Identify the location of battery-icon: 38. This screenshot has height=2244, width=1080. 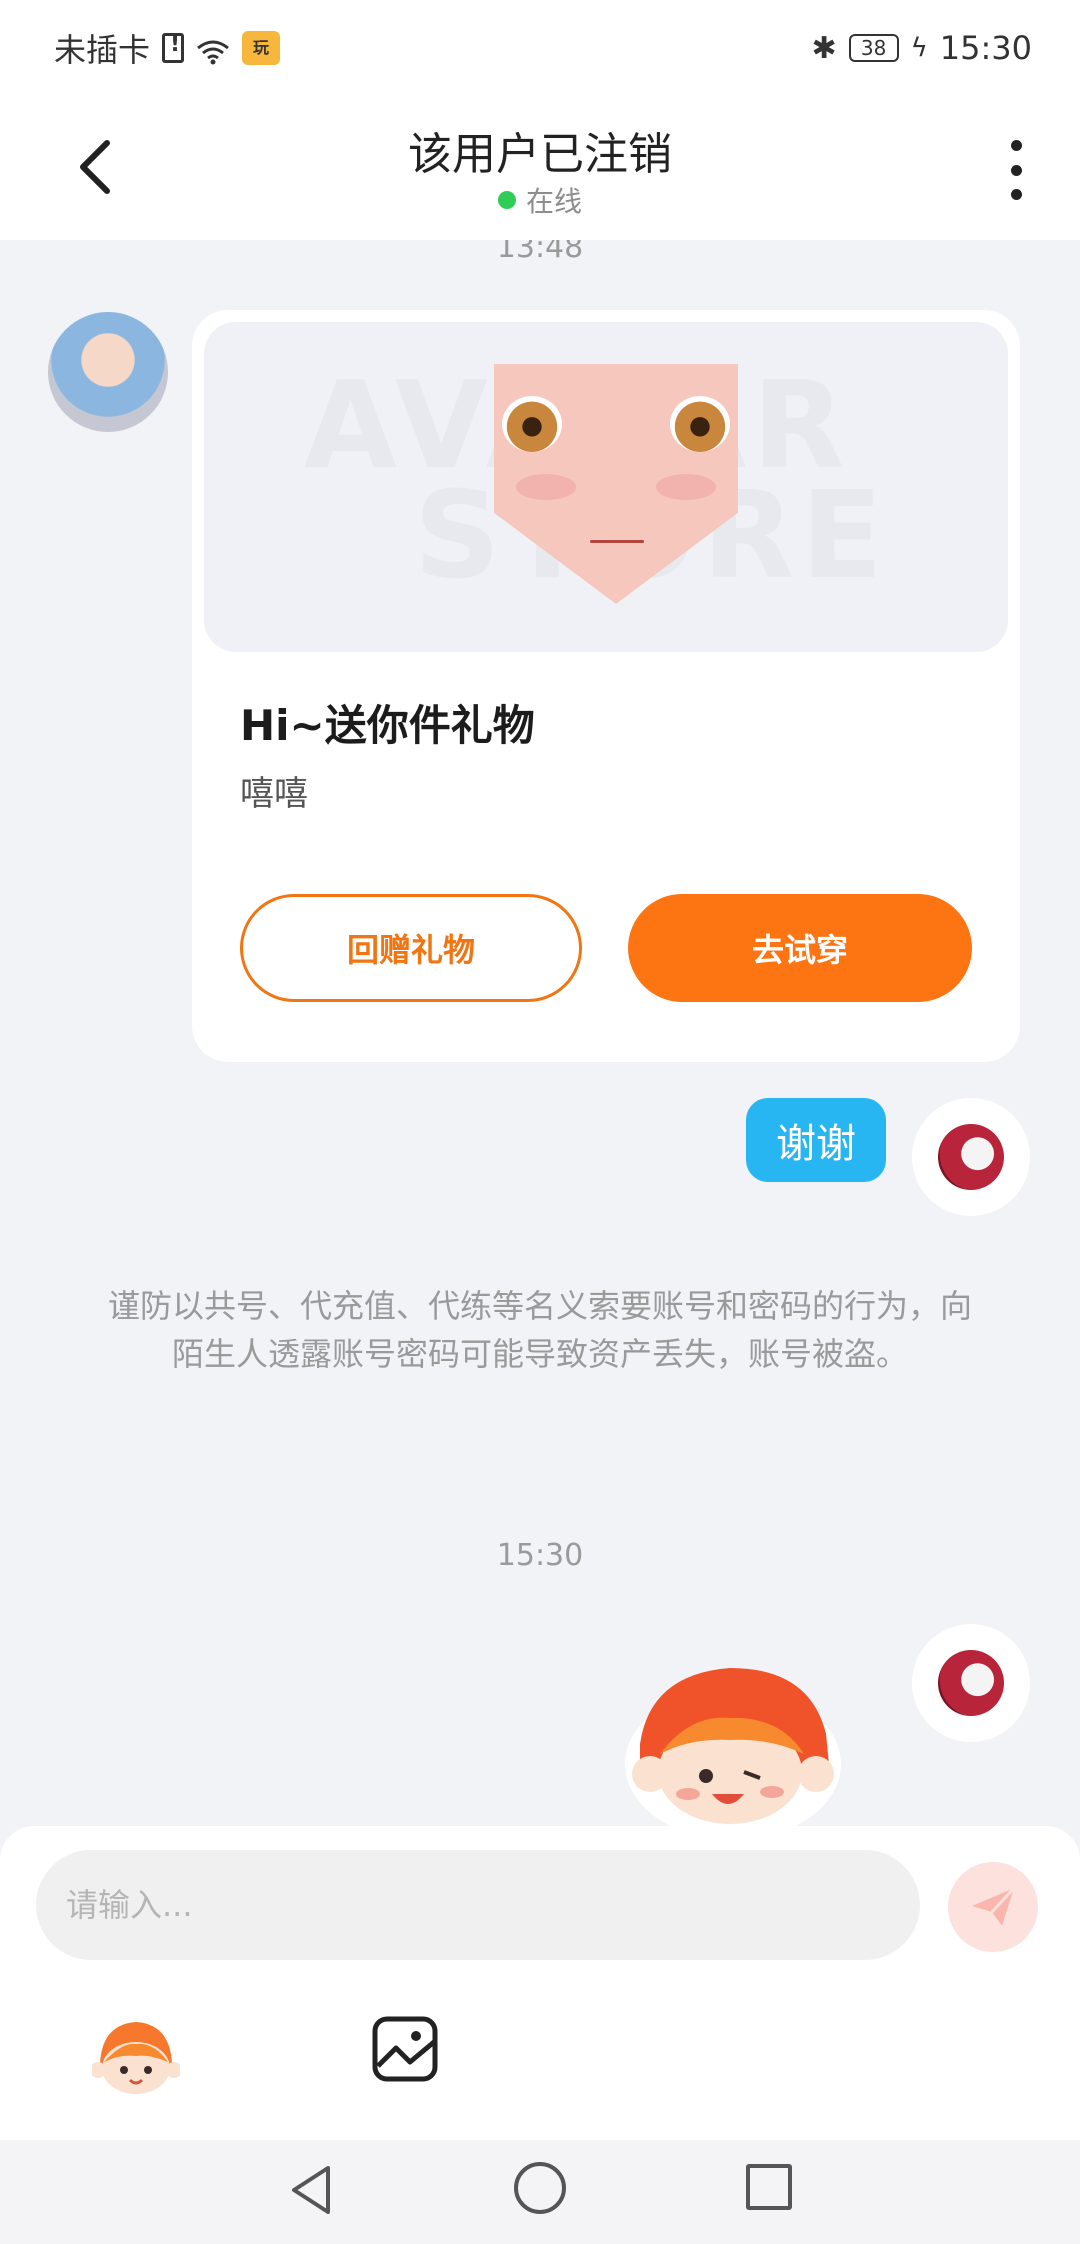
(873, 48).